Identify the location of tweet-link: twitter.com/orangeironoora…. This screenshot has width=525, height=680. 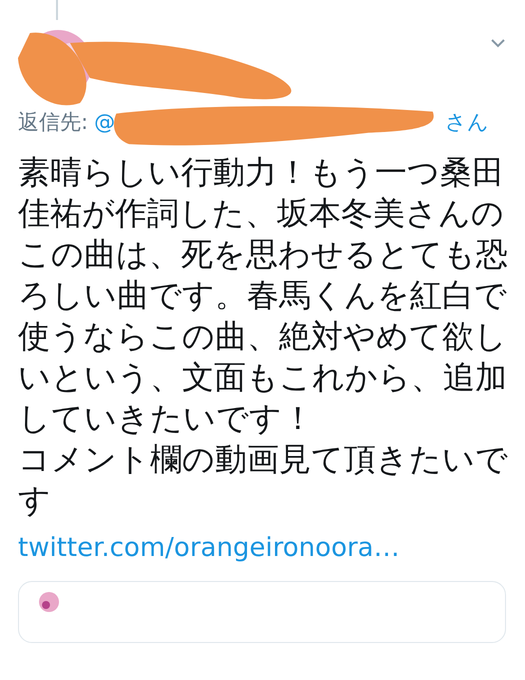
(271, 548).